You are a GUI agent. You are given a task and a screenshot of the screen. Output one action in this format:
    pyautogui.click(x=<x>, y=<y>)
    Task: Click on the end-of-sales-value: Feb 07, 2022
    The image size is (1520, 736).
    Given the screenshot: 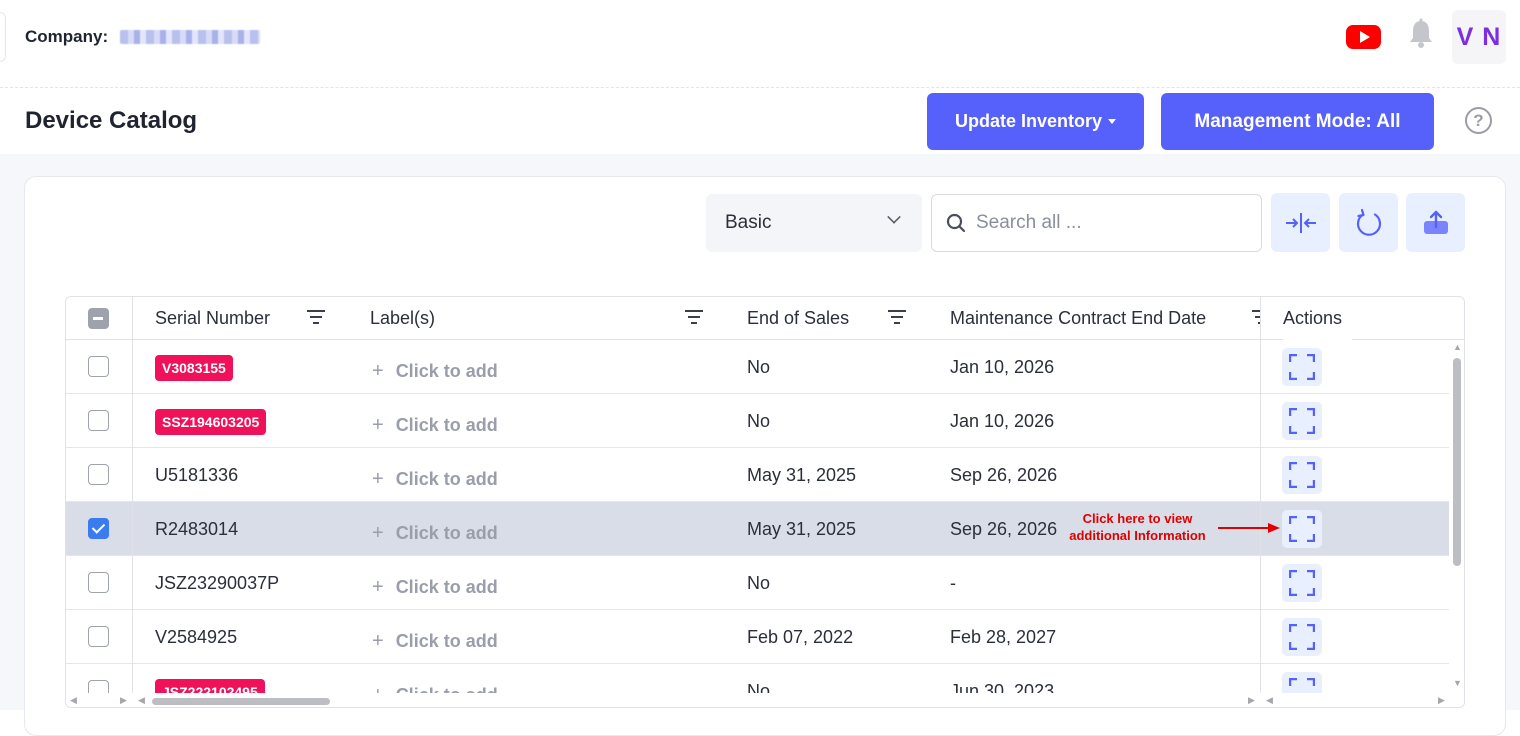 What is the action you would take?
    pyautogui.click(x=800, y=637)
    